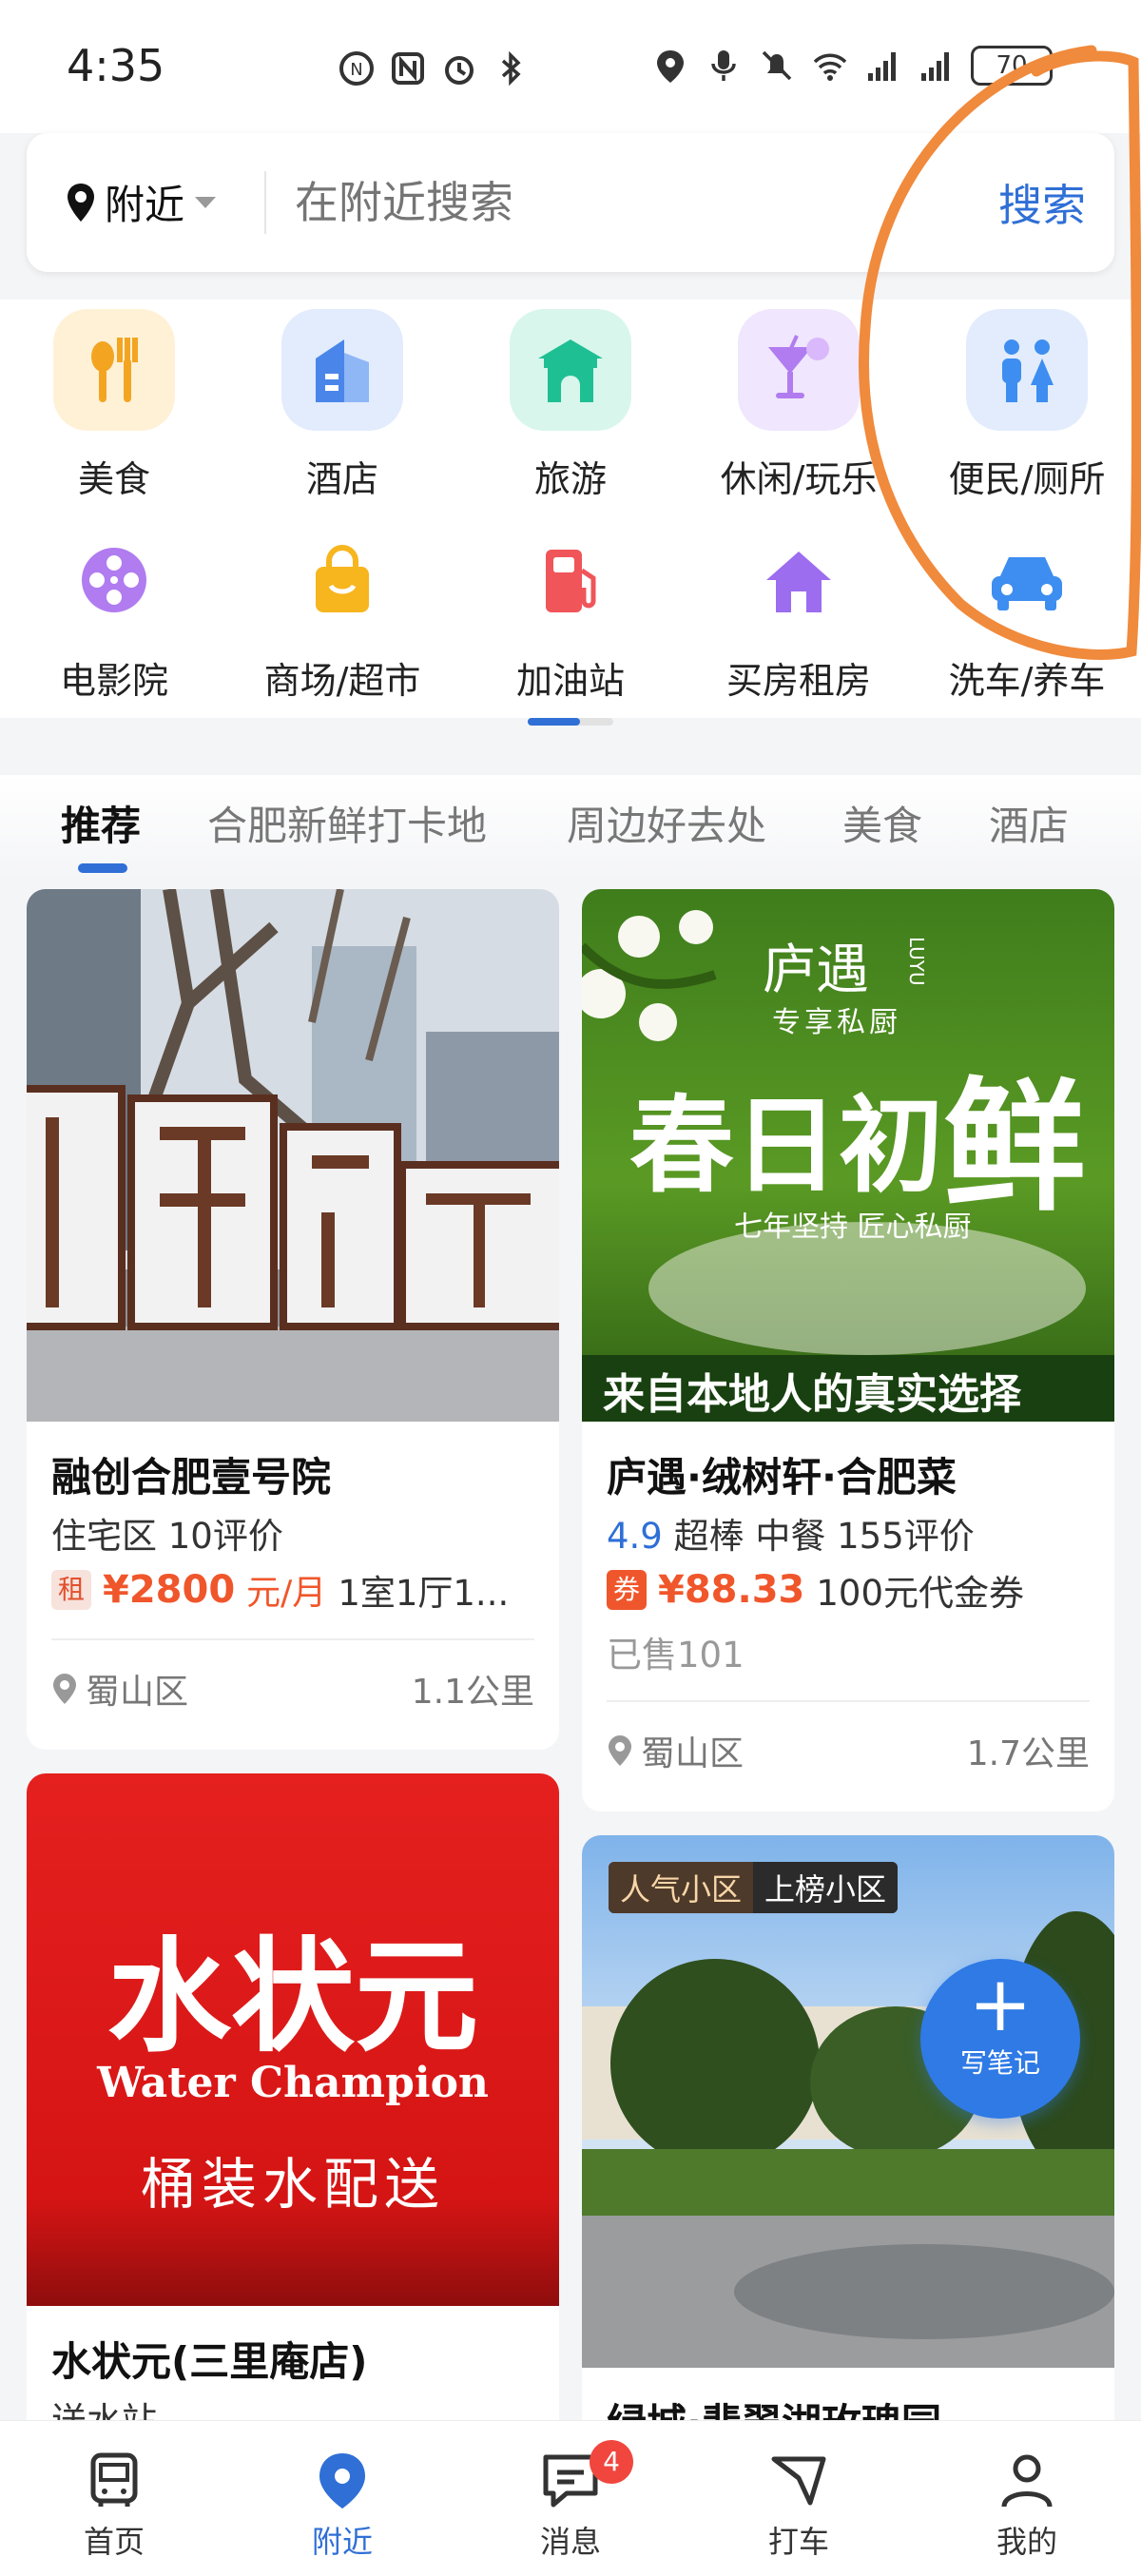 Image resolution: width=1141 pixels, height=2576 pixels. What do you see at coordinates (920, 1593) in the screenshot?
I see `price-desc: 100元代金券` at bounding box center [920, 1593].